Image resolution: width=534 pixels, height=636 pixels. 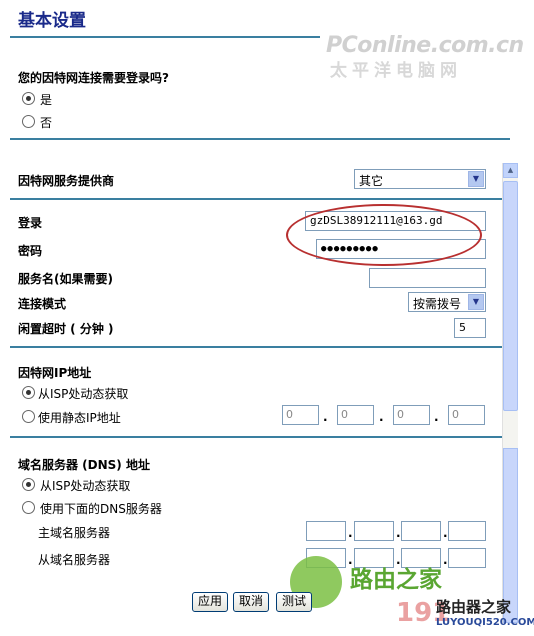 What do you see at coordinates (425, 45) in the screenshot?
I see `watermark-pconline: PConline.com.cn` at bounding box center [425, 45].